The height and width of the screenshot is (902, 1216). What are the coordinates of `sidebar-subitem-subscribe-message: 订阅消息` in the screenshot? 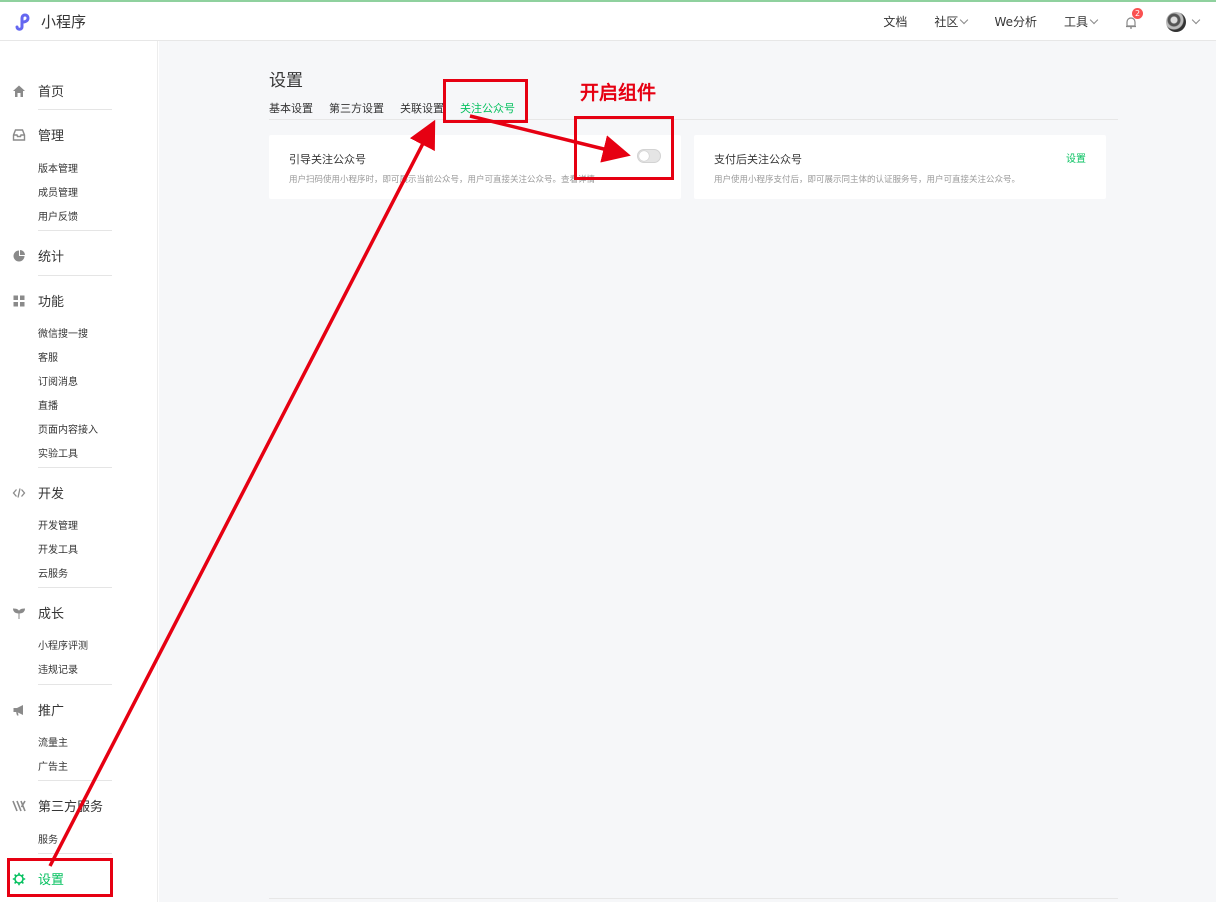 It's located at (58, 380).